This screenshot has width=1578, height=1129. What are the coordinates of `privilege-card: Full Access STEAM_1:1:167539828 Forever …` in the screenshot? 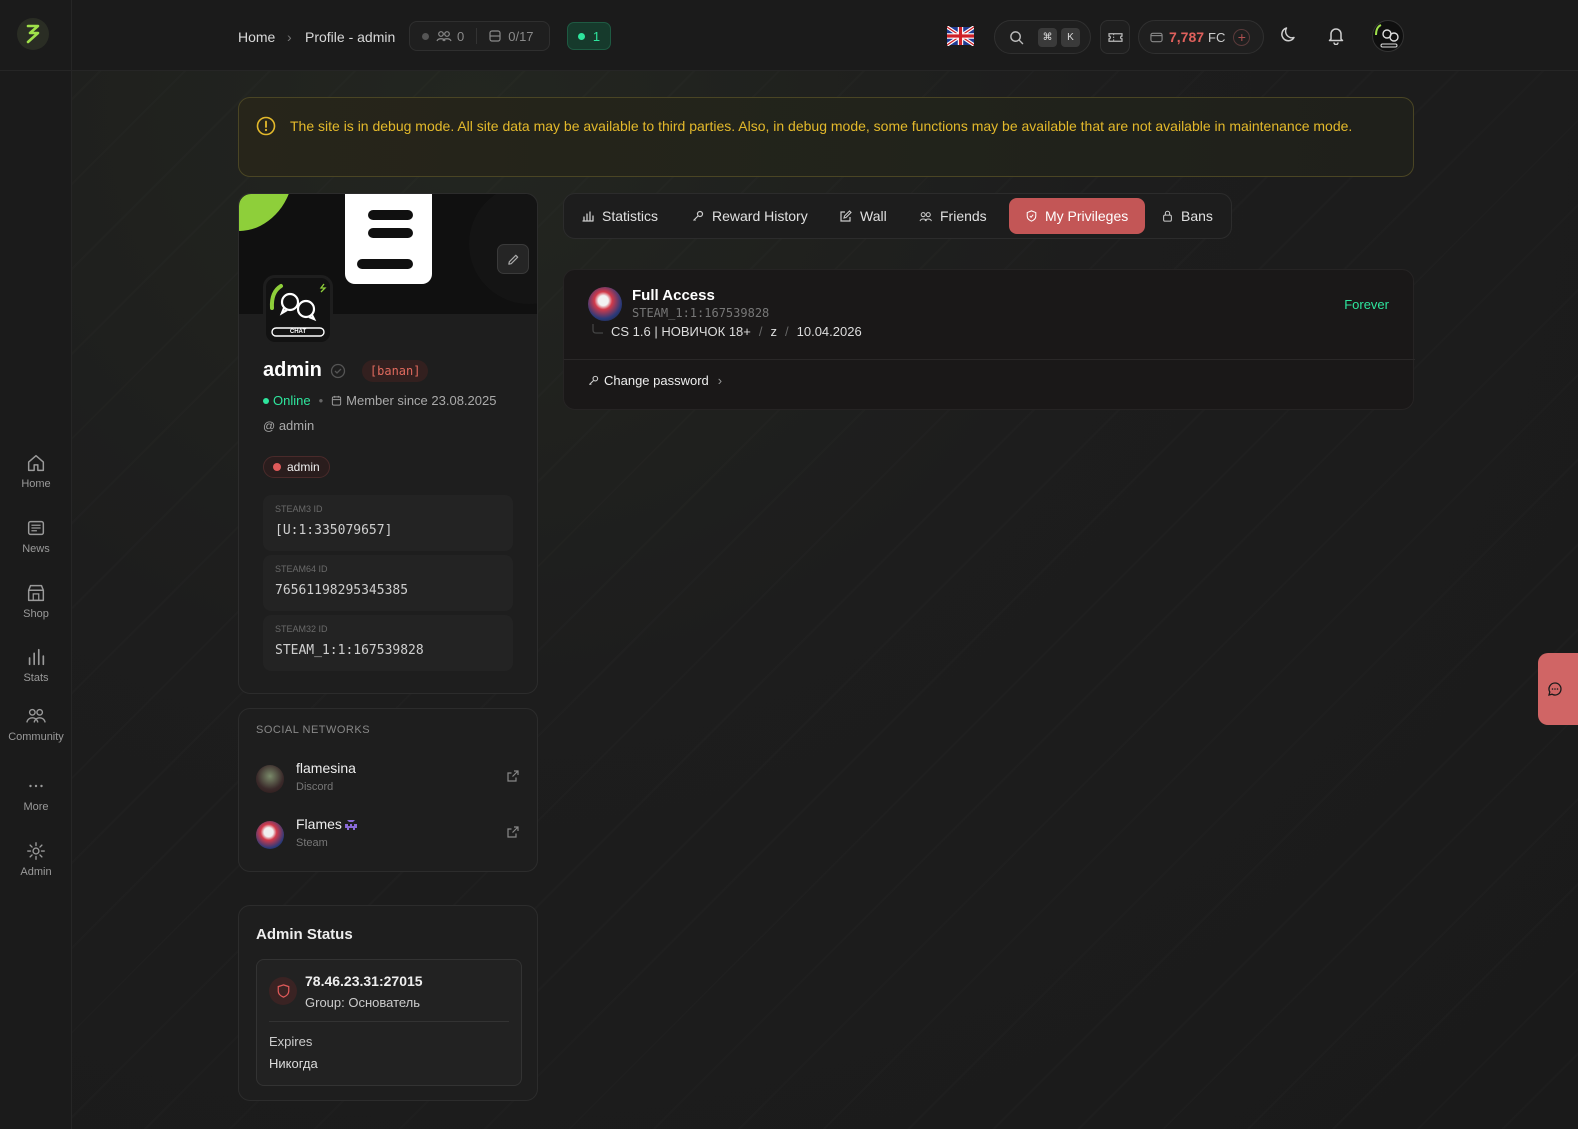 It's located at (989, 339).